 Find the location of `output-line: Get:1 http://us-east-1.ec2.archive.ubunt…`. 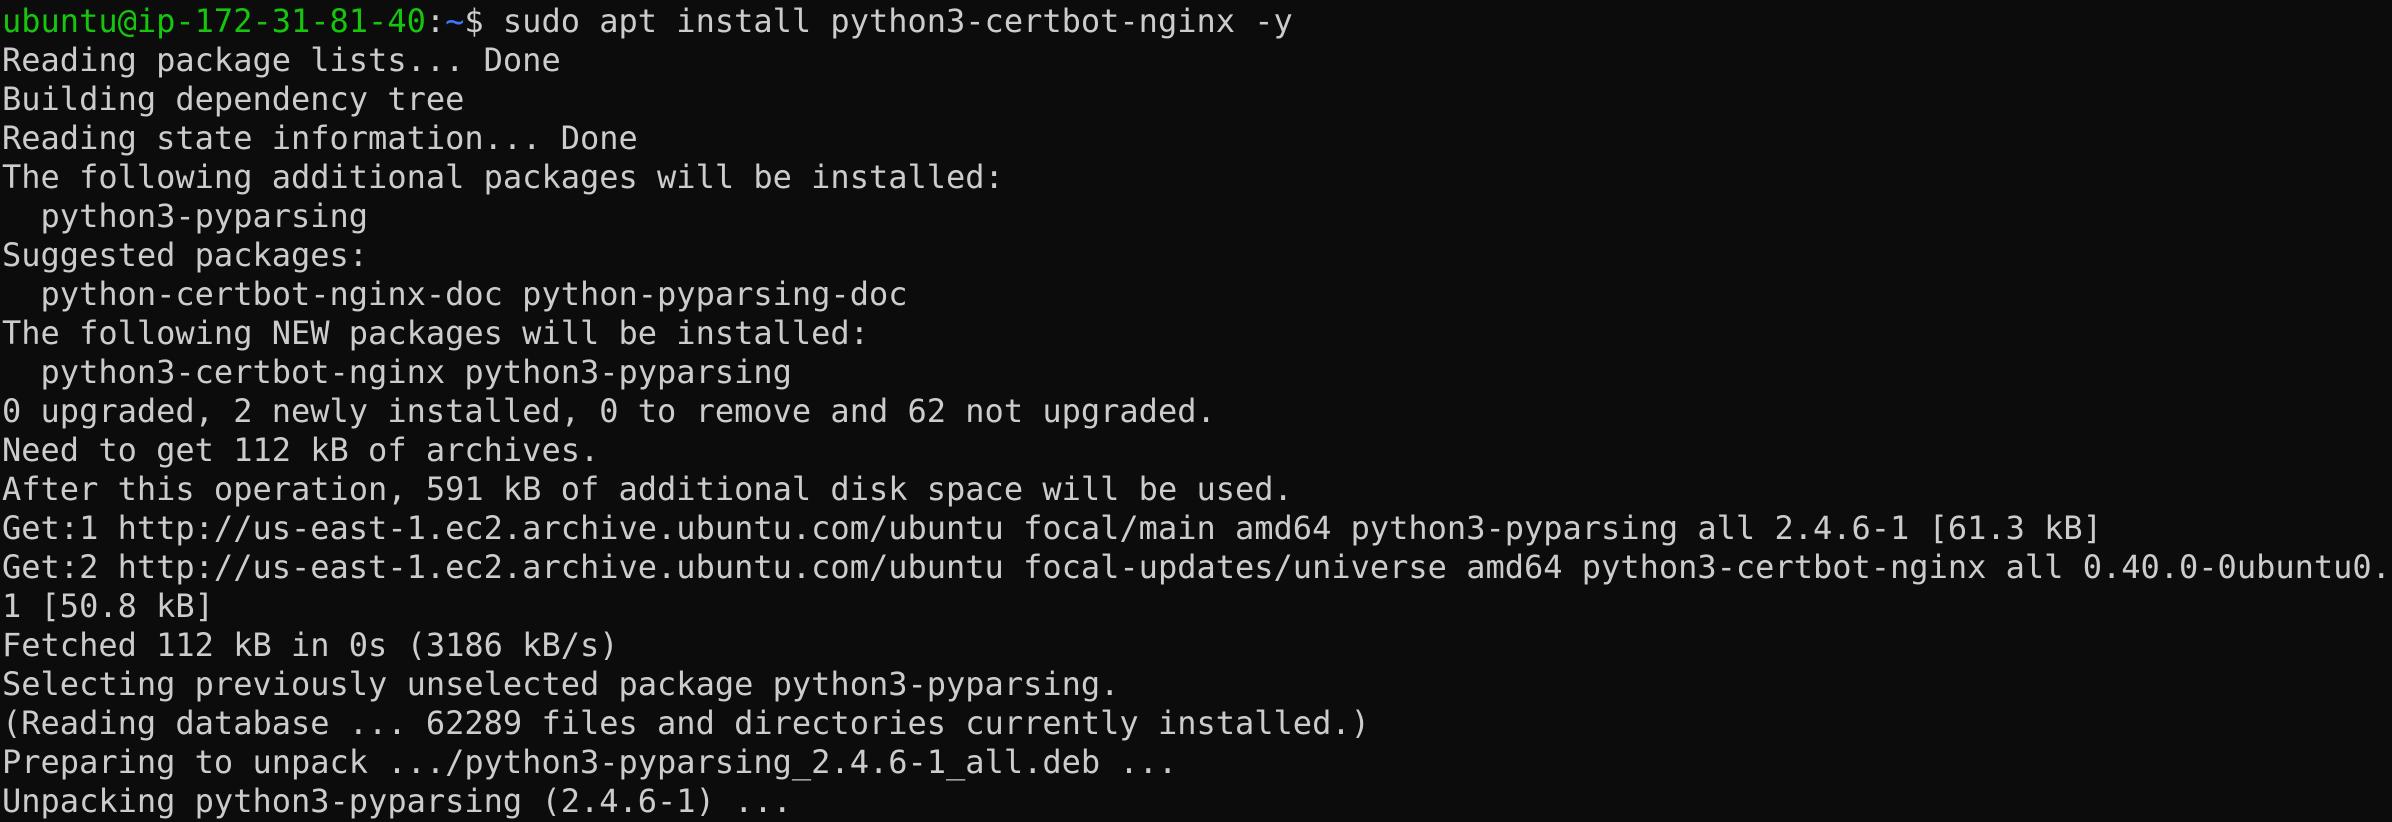

output-line: Get:1 http://us-east-1.ec2.archive.ubunt… is located at coordinates (1052, 528).